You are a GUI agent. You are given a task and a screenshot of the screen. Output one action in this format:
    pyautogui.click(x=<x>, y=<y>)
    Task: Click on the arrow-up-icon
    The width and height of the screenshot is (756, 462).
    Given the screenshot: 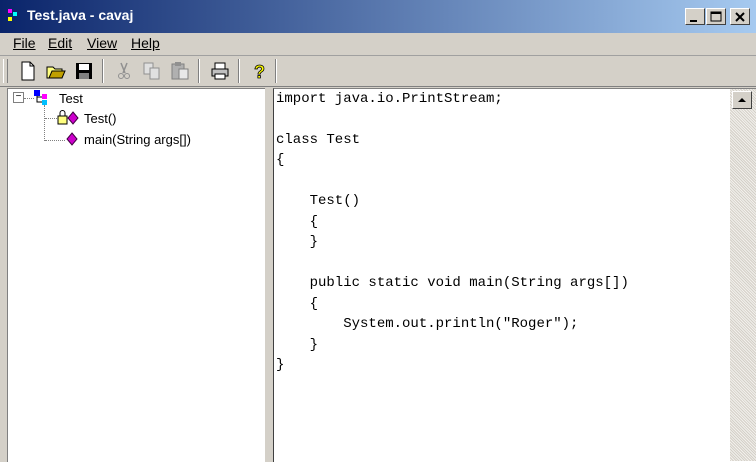 What is the action you would take?
    pyautogui.click(x=742, y=100)
    